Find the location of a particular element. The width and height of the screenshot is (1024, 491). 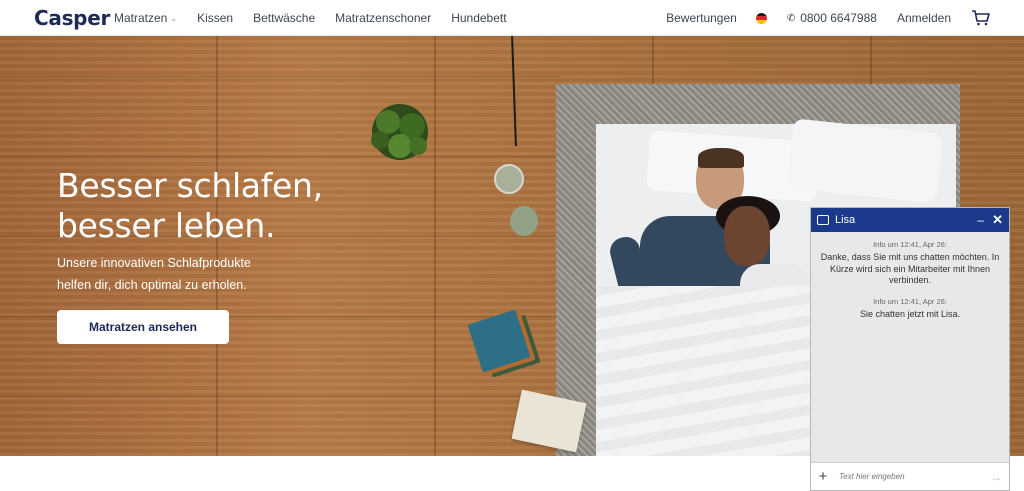

nav-label: Kissen is located at coordinates (215, 18).